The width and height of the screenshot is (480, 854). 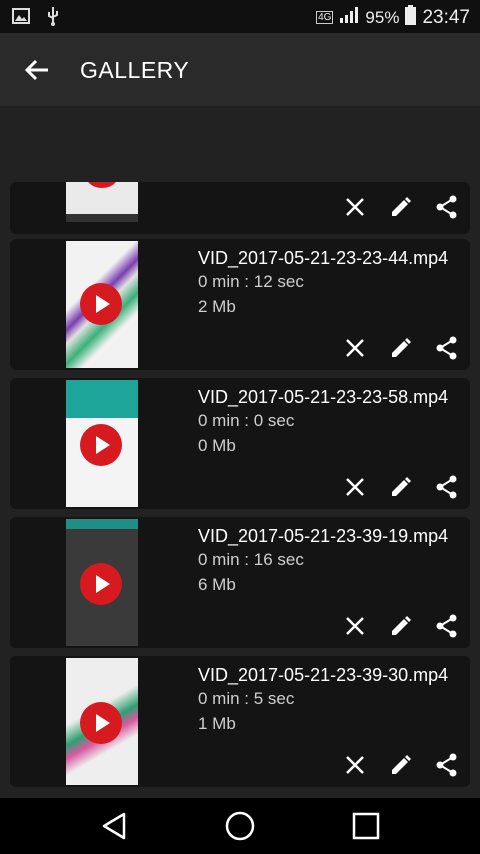 What do you see at coordinates (349, 17) in the screenshot?
I see `signal-icon` at bounding box center [349, 17].